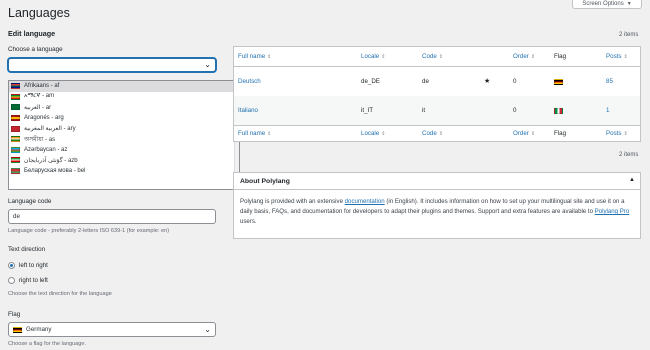 The image size is (650, 350). I want to click on row-locale: it_IT, so click(367, 110).